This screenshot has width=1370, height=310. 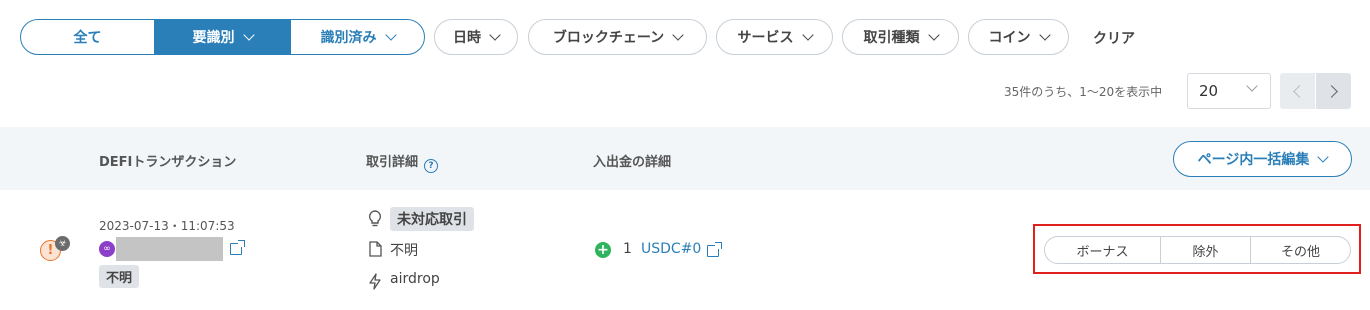 I want to click on lightbulb-icon, so click(x=375, y=218).